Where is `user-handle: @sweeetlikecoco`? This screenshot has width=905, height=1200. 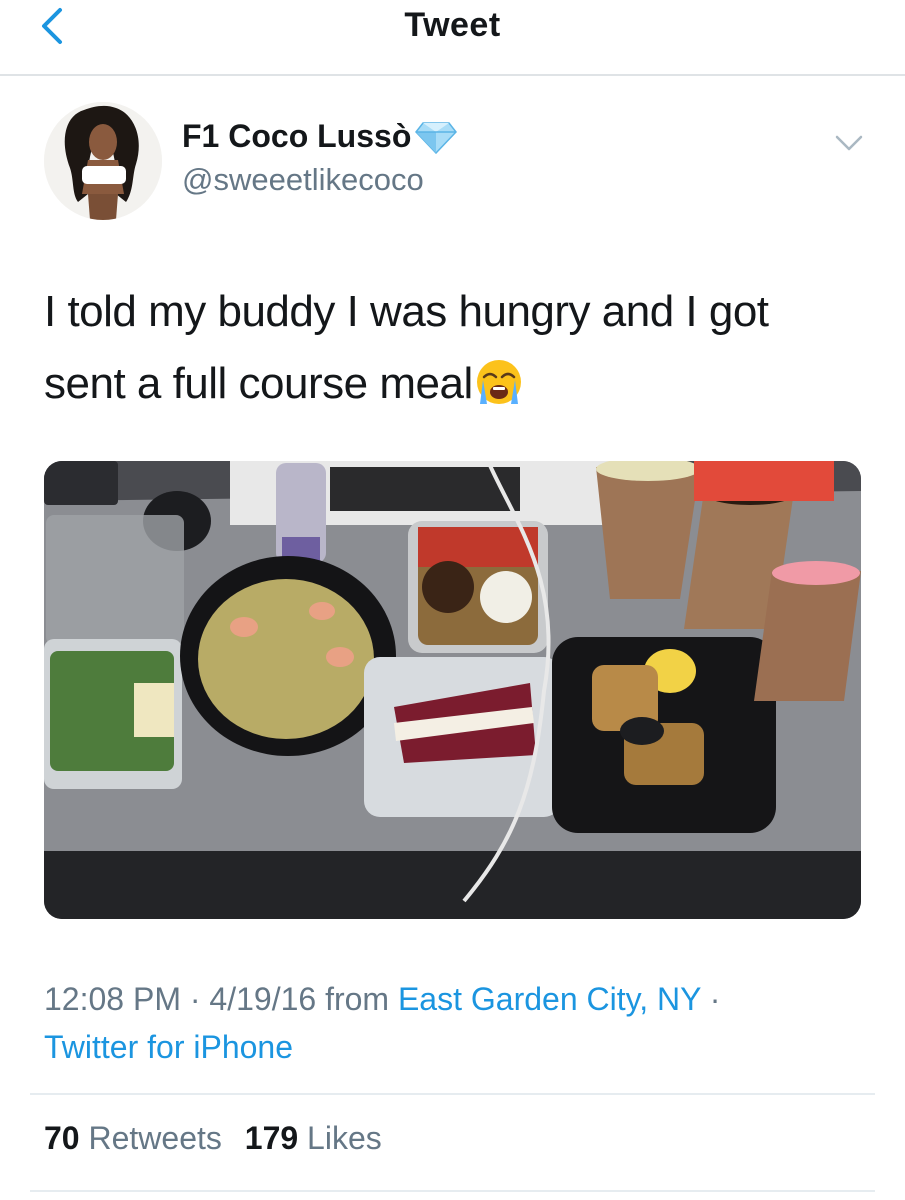 user-handle: @sweeetlikecoco is located at coordinates (303, 180).